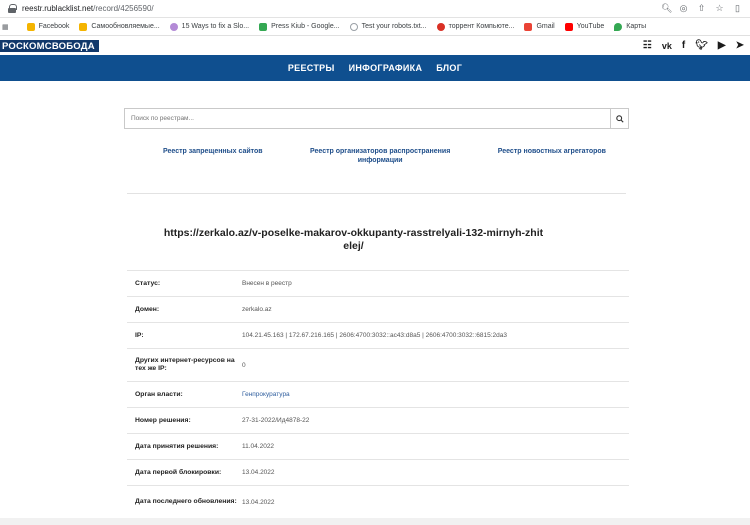 This screenshot has width=750, height=525. What do you see at coordinates (435, 394) in the screenshot?
I see `authority-link: Генпрокуратура` at bounding box center [435, 394].